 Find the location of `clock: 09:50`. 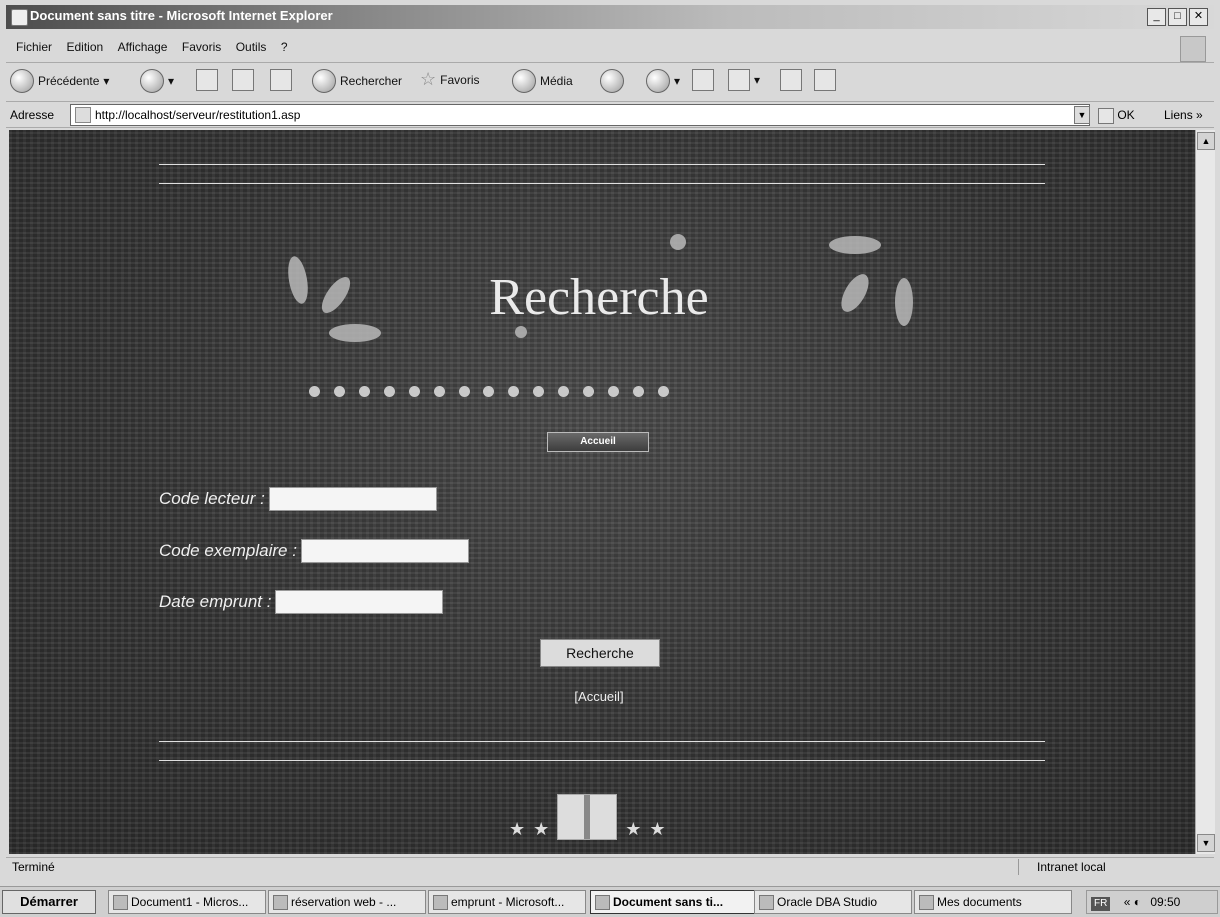

clock: 09:50 is located at coordinates (1165, 902).